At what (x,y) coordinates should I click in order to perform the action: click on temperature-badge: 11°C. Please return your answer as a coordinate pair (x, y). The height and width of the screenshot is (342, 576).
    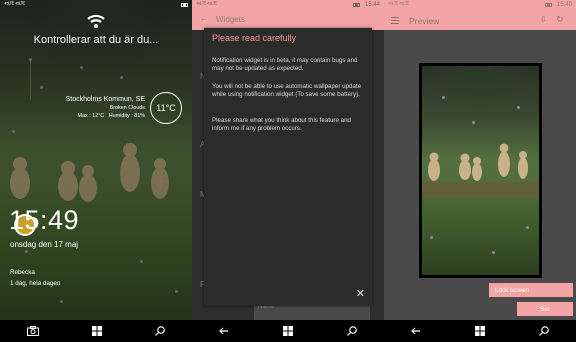
    Looking at the image, I should click on (166, 108).